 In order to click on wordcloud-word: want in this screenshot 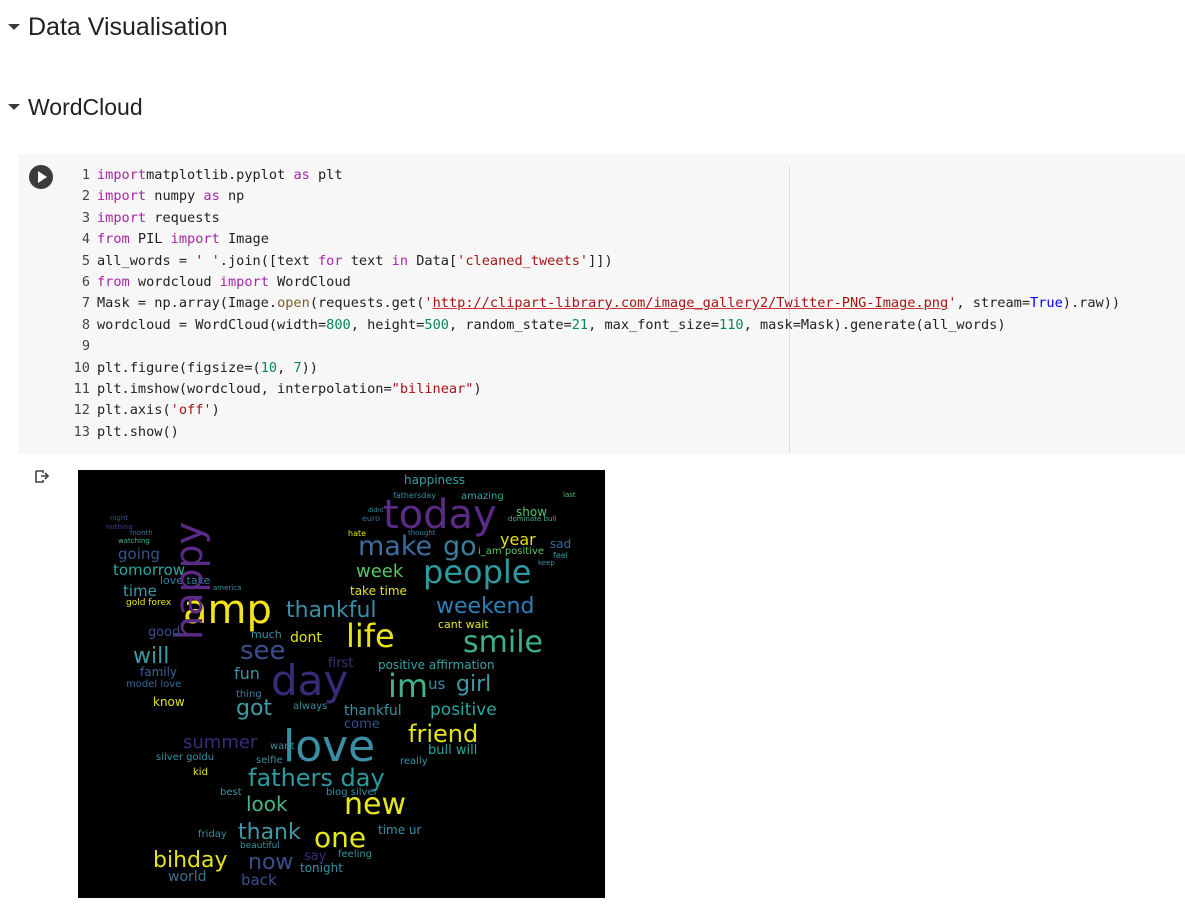, I will do `click(282, 746)`.